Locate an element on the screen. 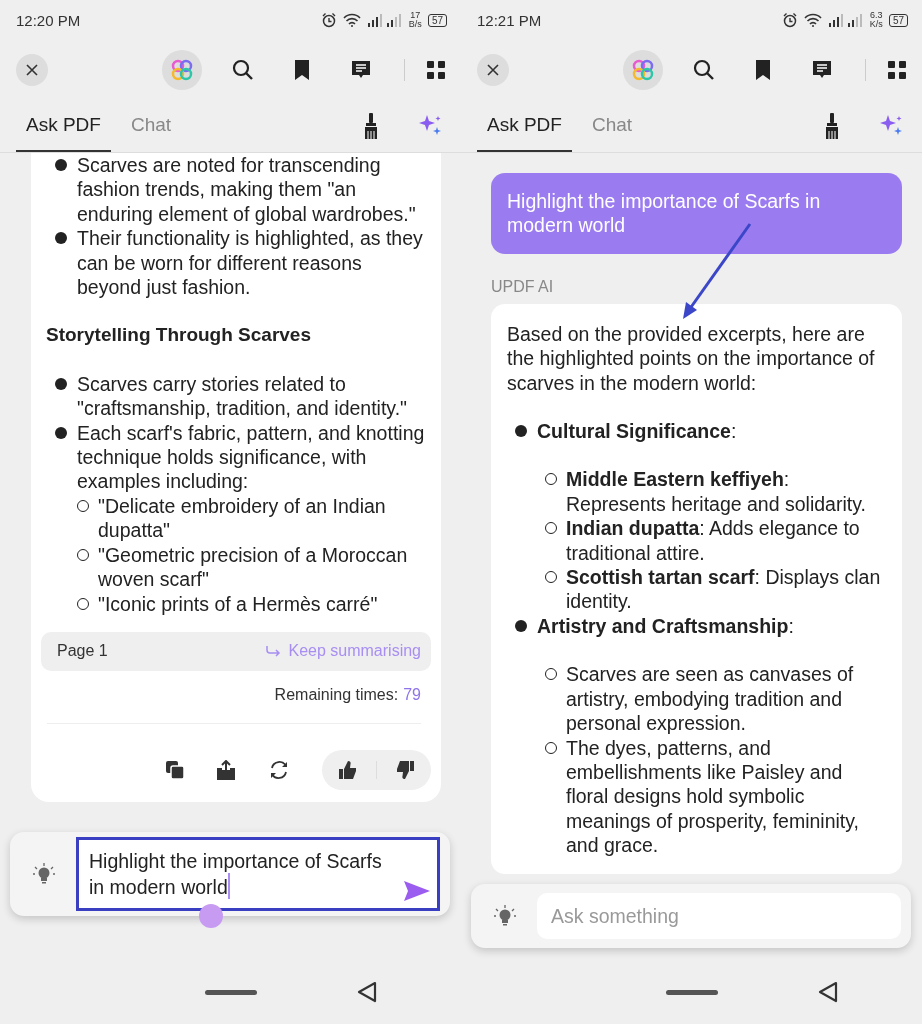 This screenshot has width=922, height=1024. page-label: Page 1 is located at coordinates (82, 651).